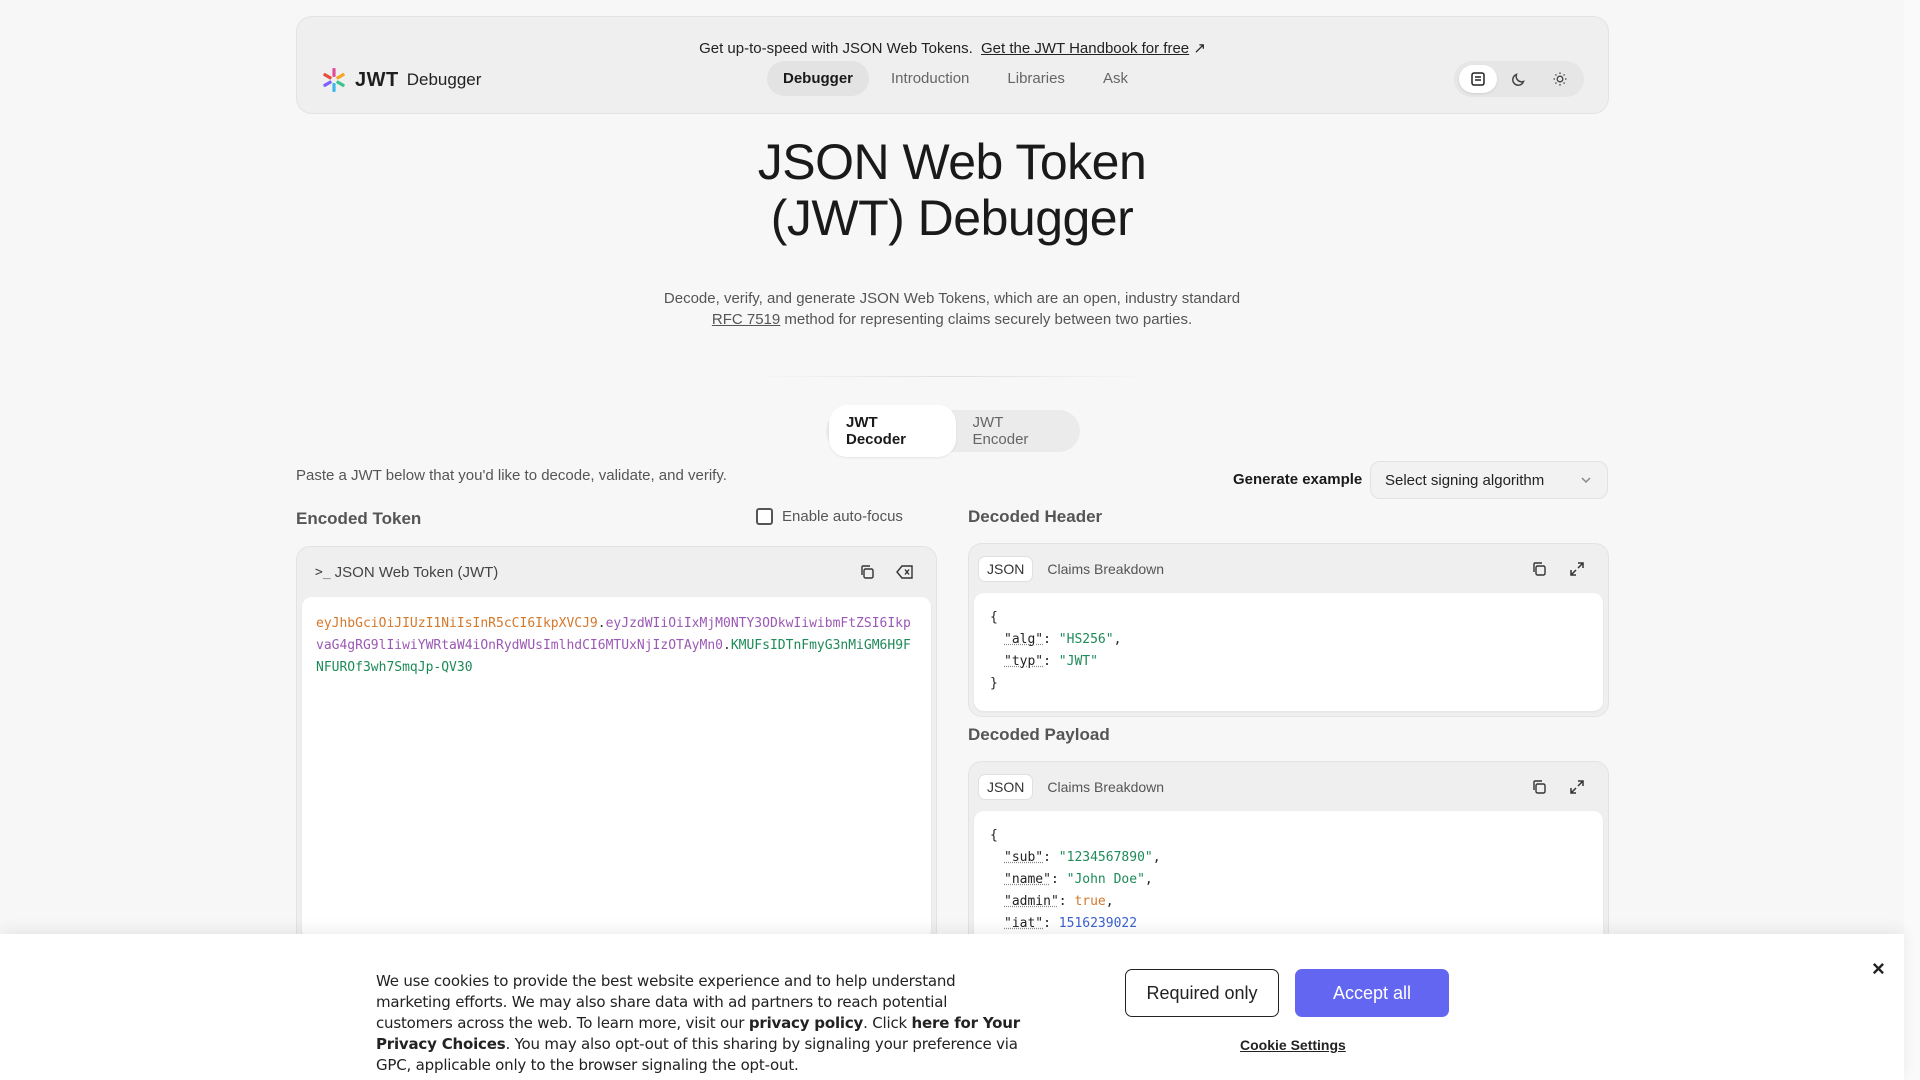 The width and height of the screenshot is (1920, 1080). I want to click on jwt-panel-label: JSON Web Token (JWT), so click(416, 572).